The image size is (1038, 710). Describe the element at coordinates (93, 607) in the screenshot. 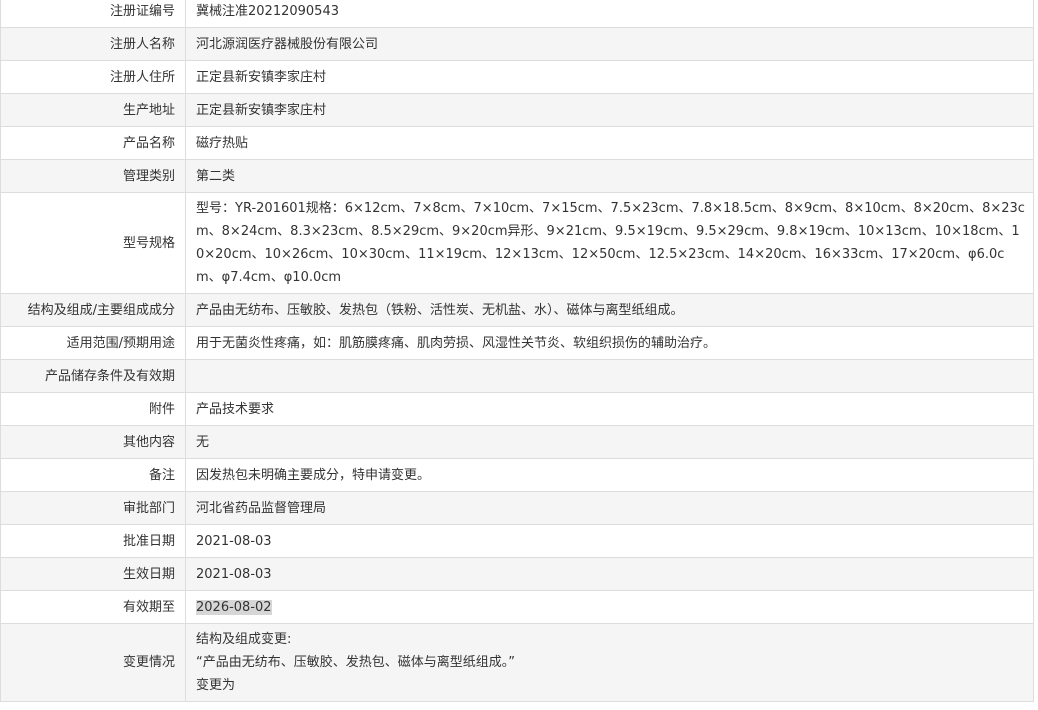

I see `row-label: 有效期至` at that location.